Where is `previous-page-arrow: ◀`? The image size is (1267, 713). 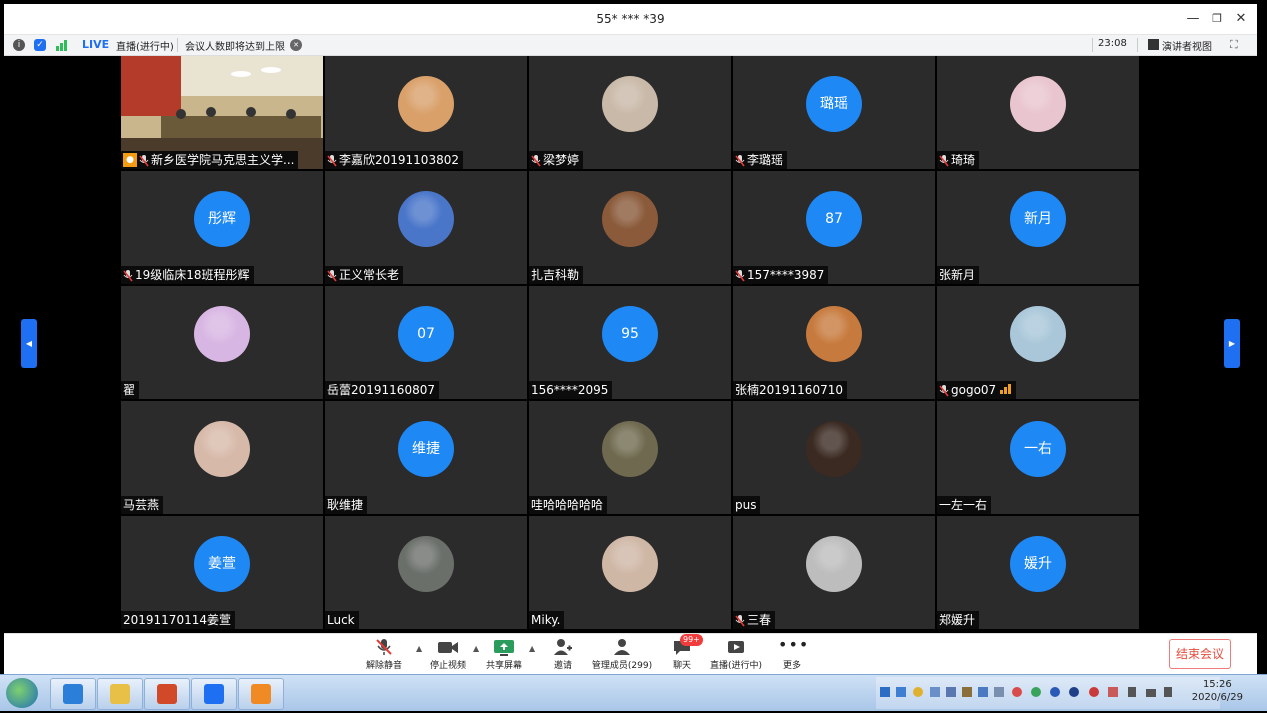
previous-page-arrow: ◀ is located at coordinates (29, 343).